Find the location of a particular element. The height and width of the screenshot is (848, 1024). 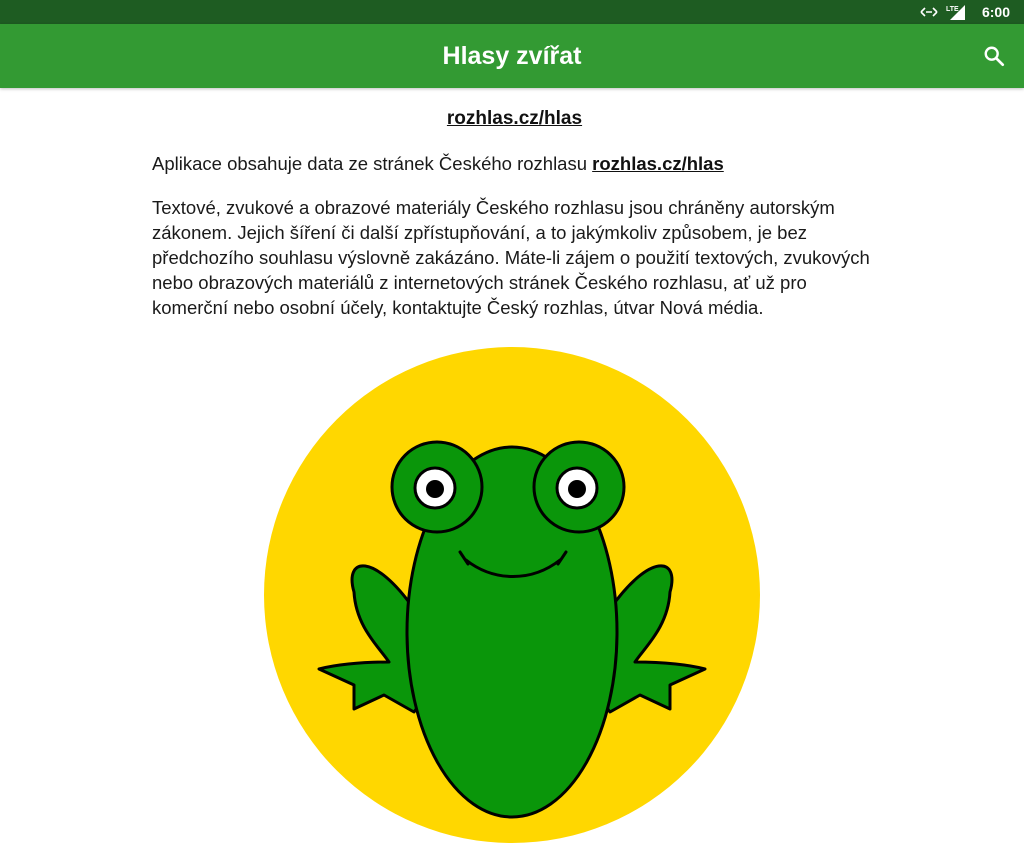

search-icon is located at coordinates (994, 56).